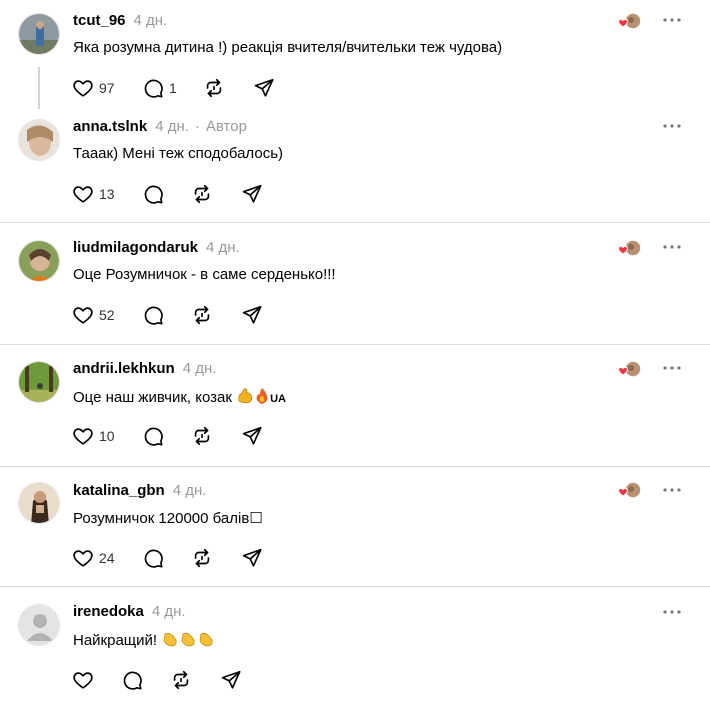  What do you see at coordinates (115, 640) in the screenshot?
I see `comment-text-body: Найкращий!` at bounding box center [115, 640].